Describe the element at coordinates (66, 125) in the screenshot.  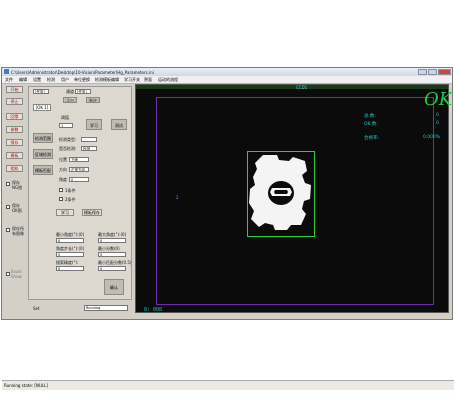
I see `threshold-select: 1` at that location.